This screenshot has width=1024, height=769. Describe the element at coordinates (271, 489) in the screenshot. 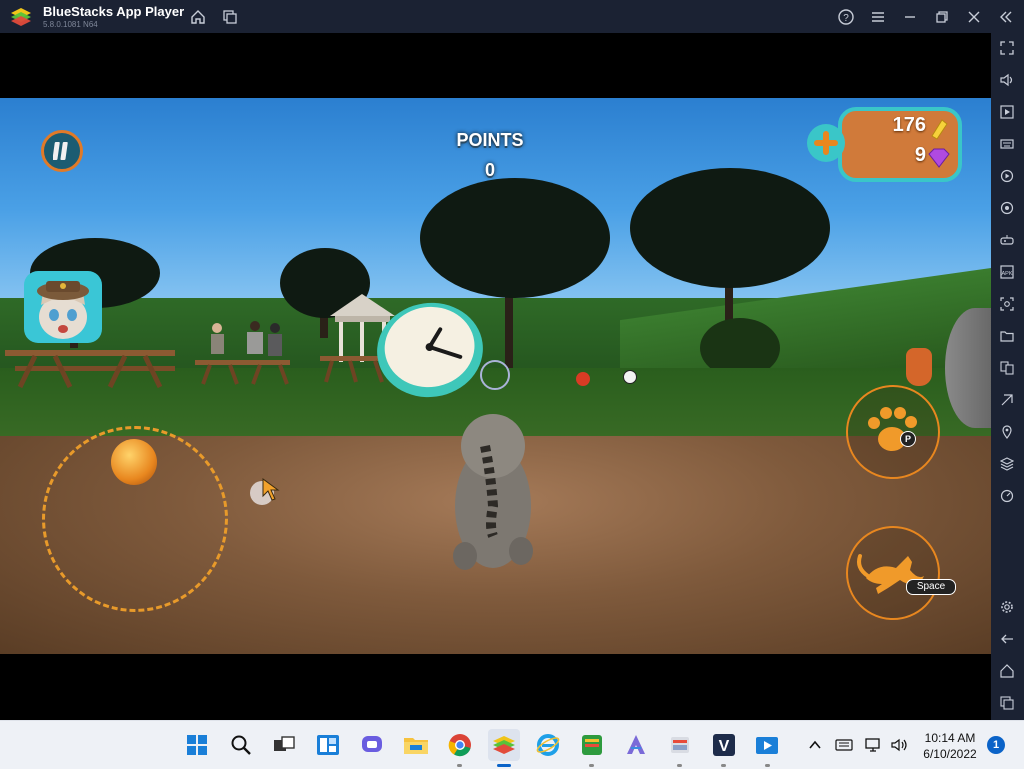

I see `mouse-cursor-icon` at that location.